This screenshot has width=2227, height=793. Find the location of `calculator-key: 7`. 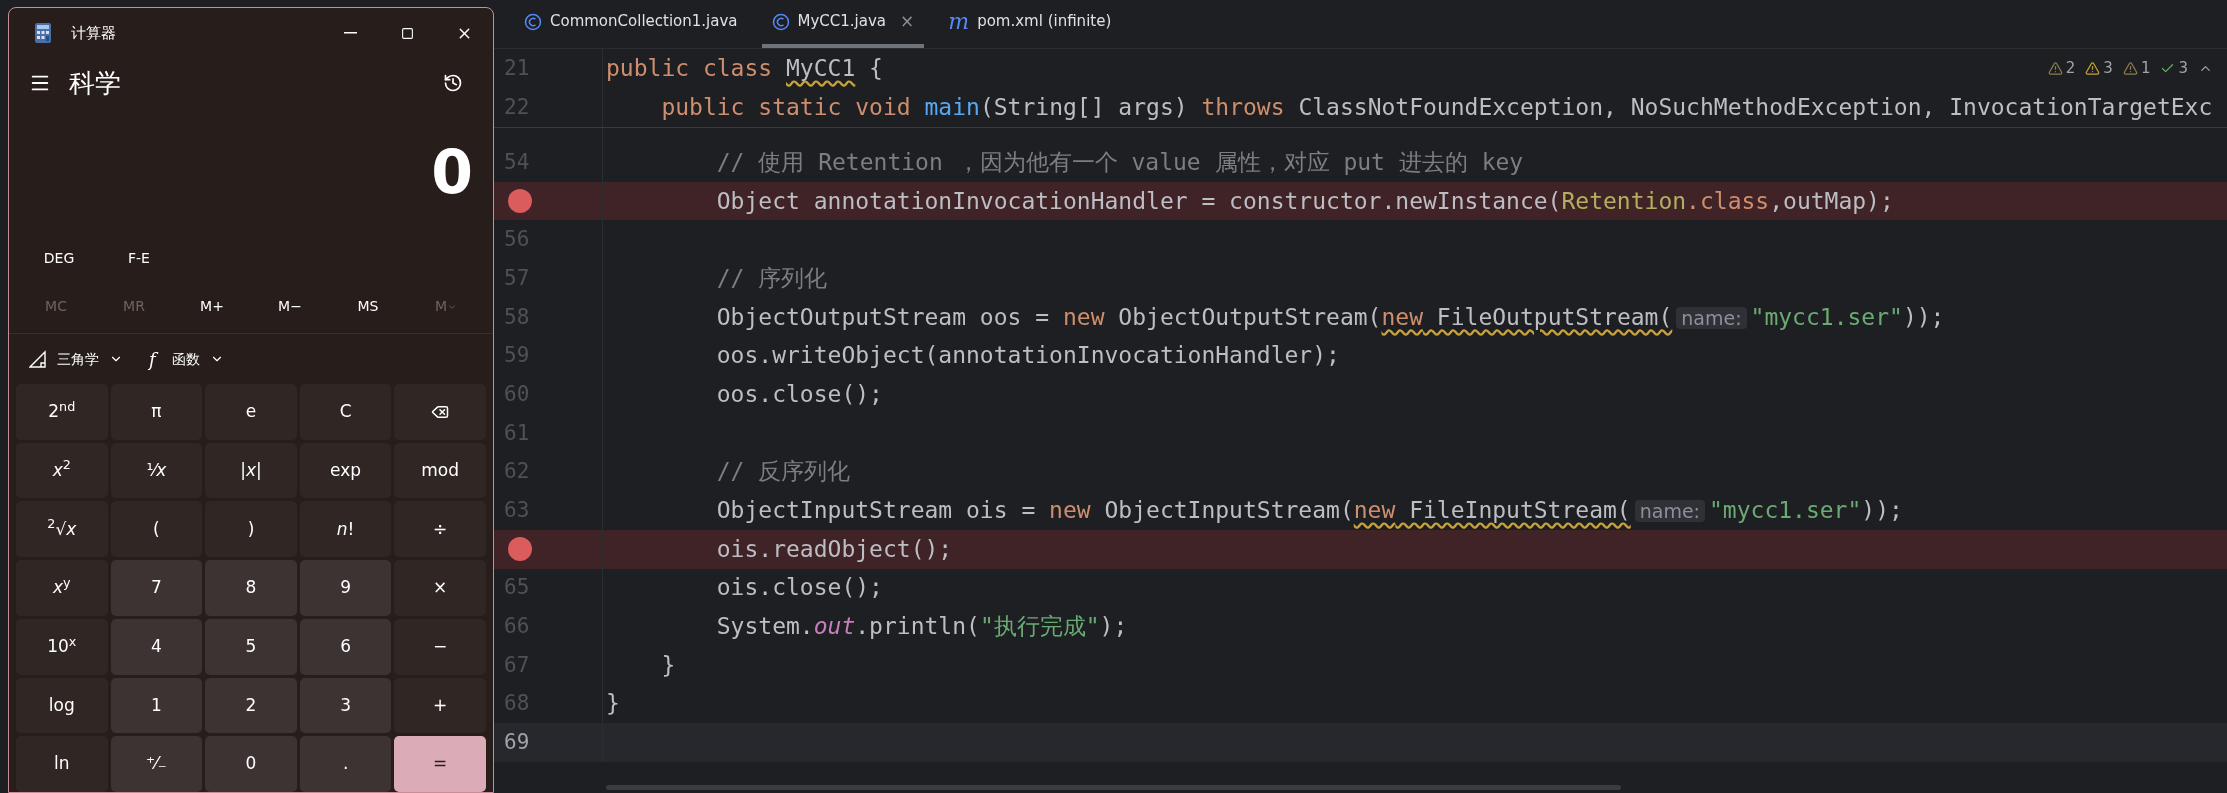

calculator-key: 7 is located at coordinates (156, 588).